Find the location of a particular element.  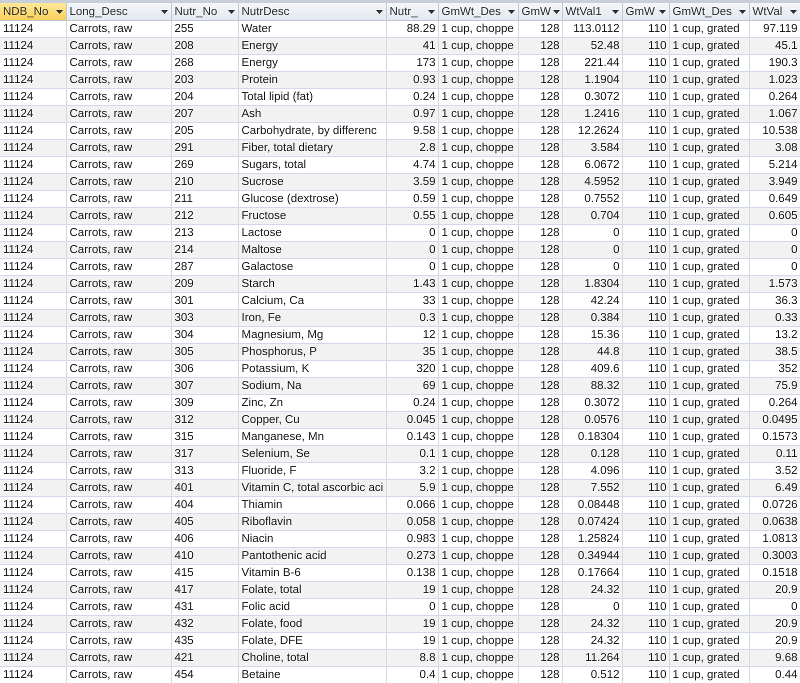

table-cell: Choline, total is located at coordinates (312, 658).